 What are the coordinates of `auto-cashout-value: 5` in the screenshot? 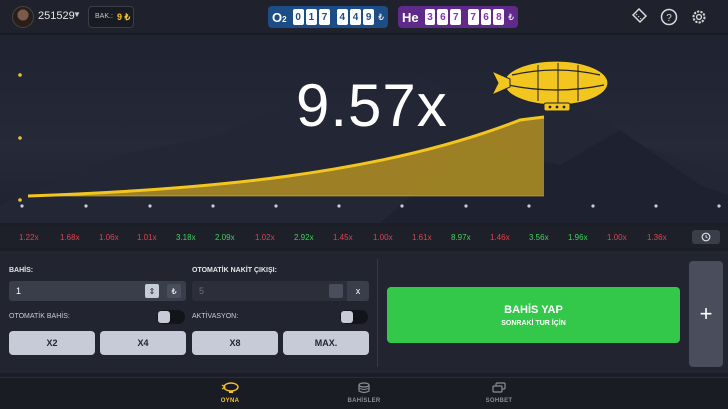 It's located at (202, 291).